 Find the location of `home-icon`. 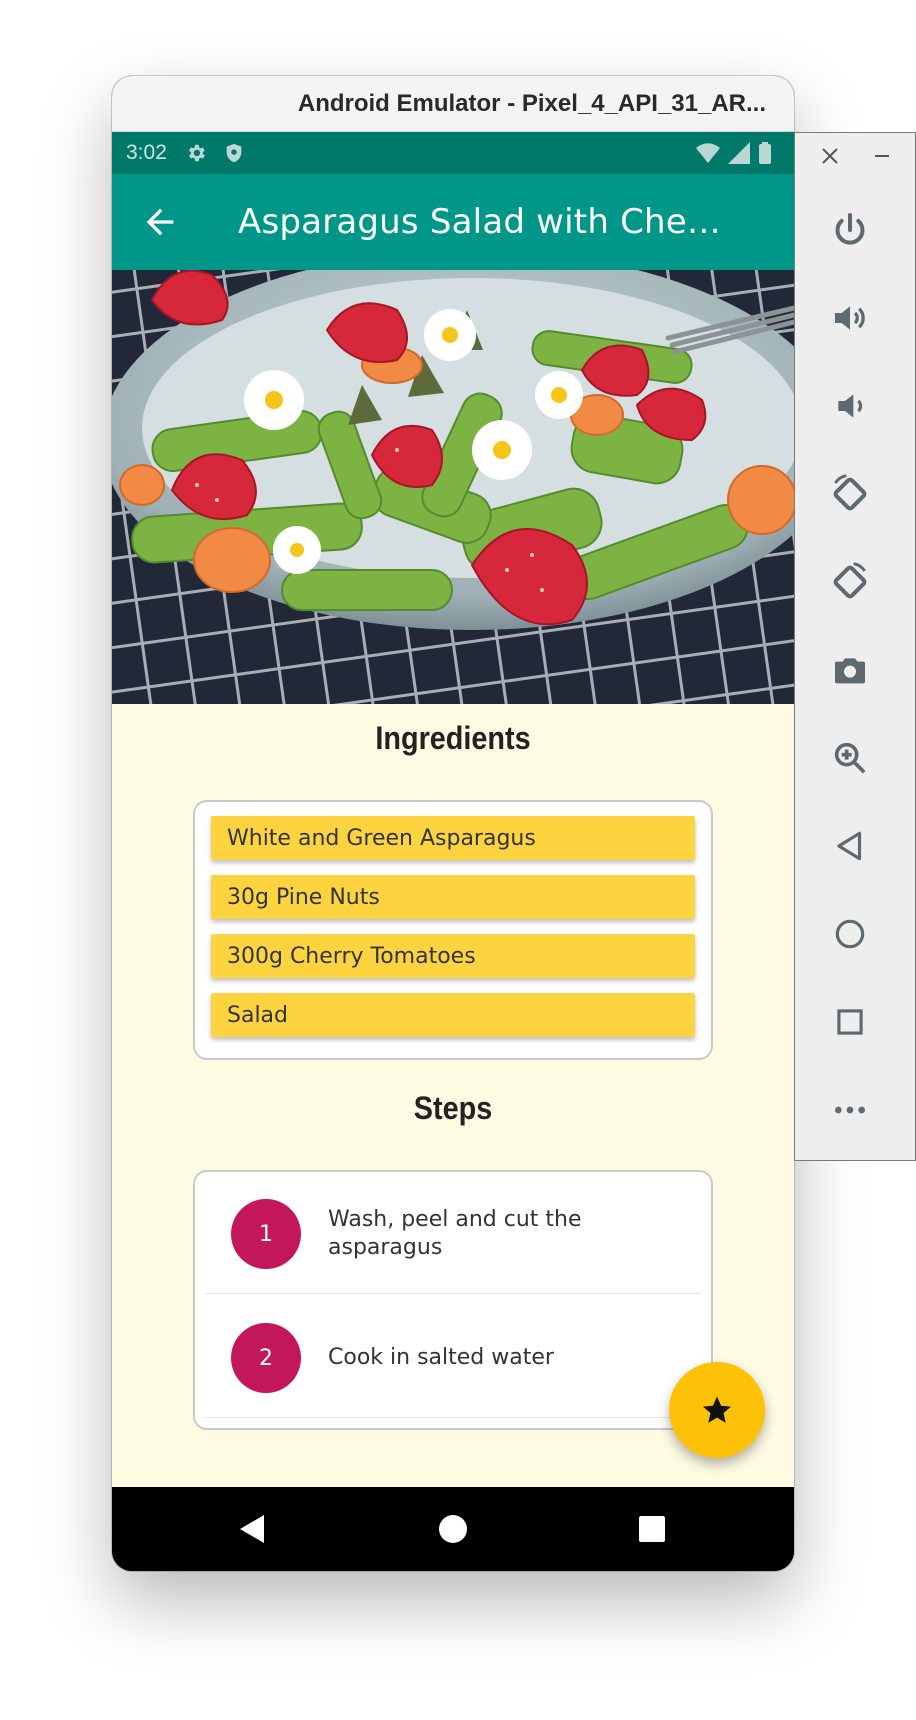

home-icon is located at coordinates (850, 934).